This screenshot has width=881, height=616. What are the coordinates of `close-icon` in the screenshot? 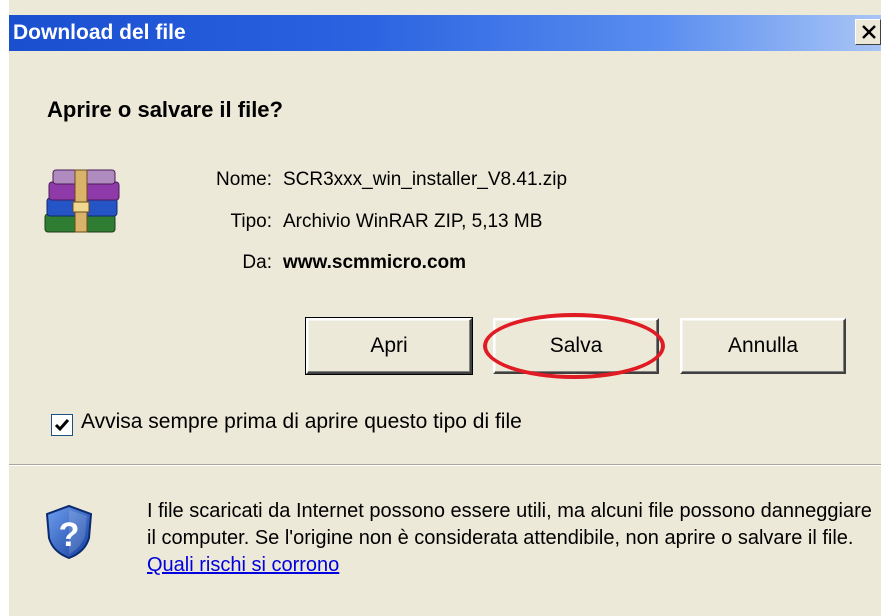 It's located at (869, 32).